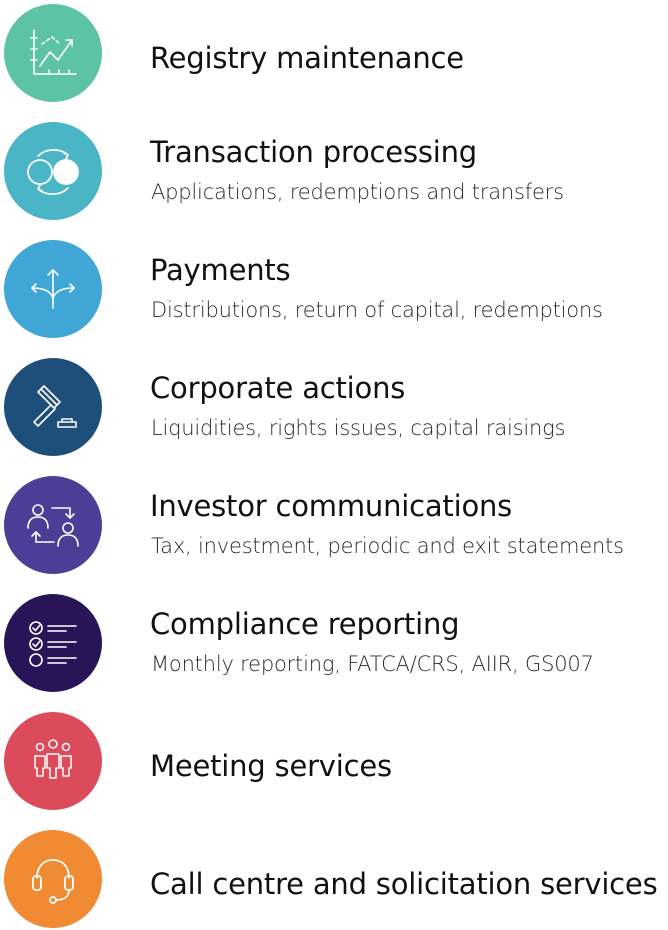 This screenshot has height=930, width=668. I want to click on service-title: Transaction processing, so click(314, 152).